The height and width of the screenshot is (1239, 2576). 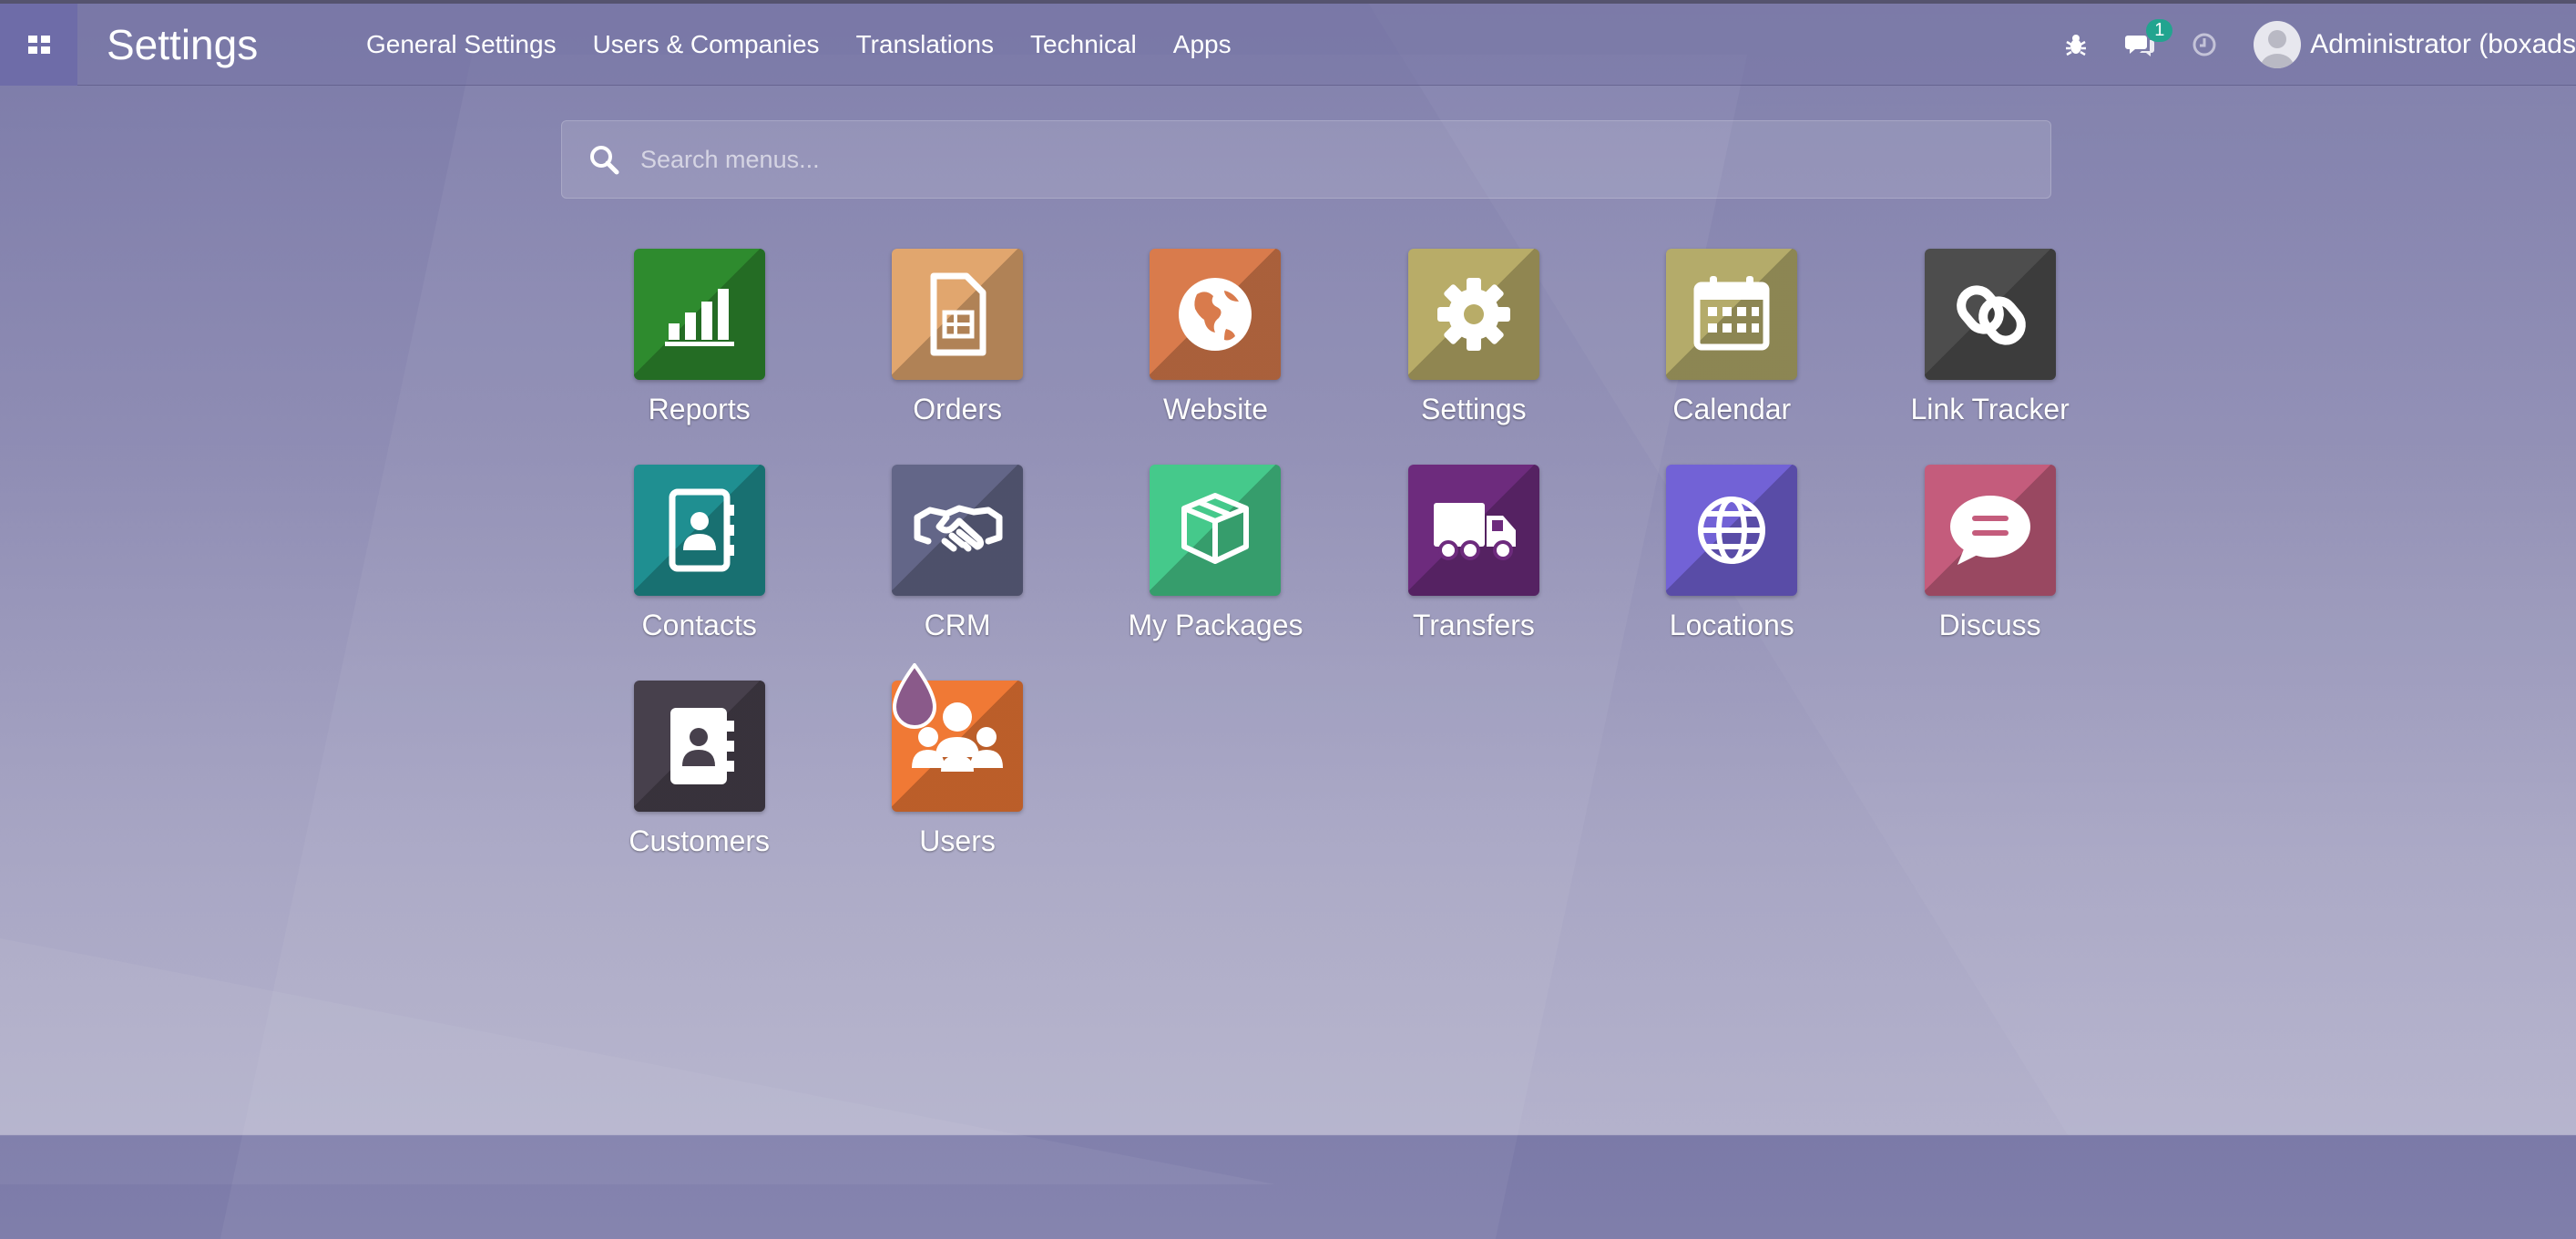 What do you see at coordinates (699, 317) in the screenshot?
I see `bar-chart-icon` at bounding box center [699, 317].